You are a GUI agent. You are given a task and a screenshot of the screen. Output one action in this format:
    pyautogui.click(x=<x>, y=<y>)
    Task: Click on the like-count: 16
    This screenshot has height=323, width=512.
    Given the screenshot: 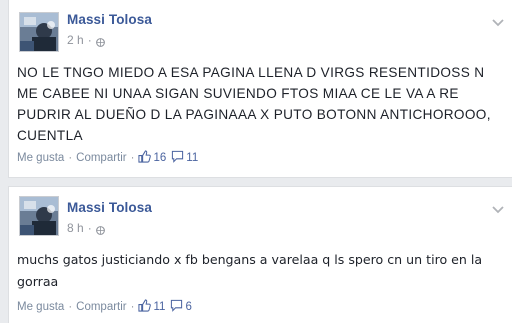 What is the action you would take?
    pyautogui.click(x=159, y=158)
    